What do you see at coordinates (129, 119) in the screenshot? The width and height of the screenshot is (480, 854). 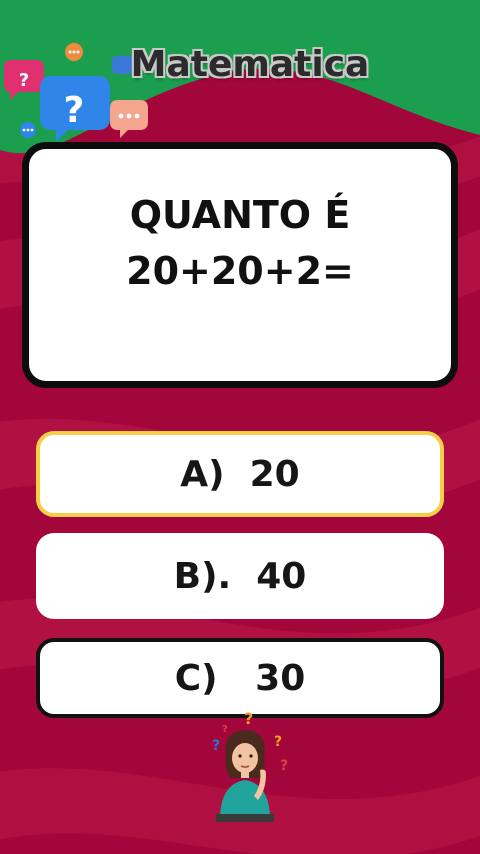 I see `speech-bubble-dots-icon` at bounding box center [129, 119].